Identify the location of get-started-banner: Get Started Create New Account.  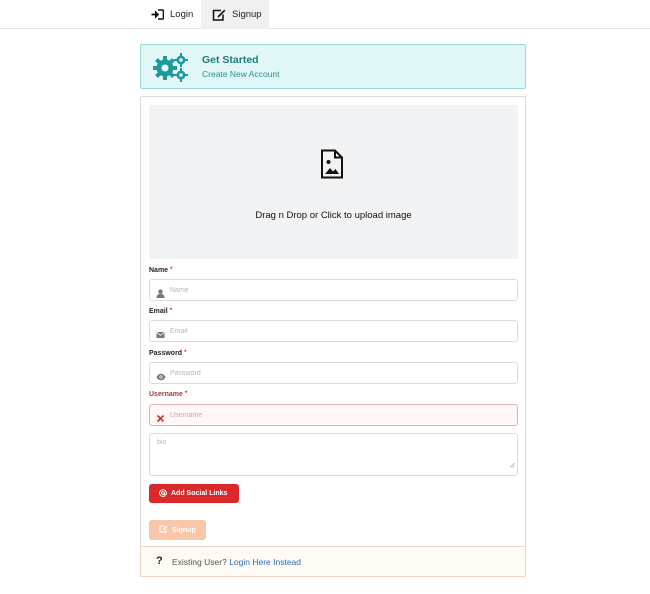
(333, 66).